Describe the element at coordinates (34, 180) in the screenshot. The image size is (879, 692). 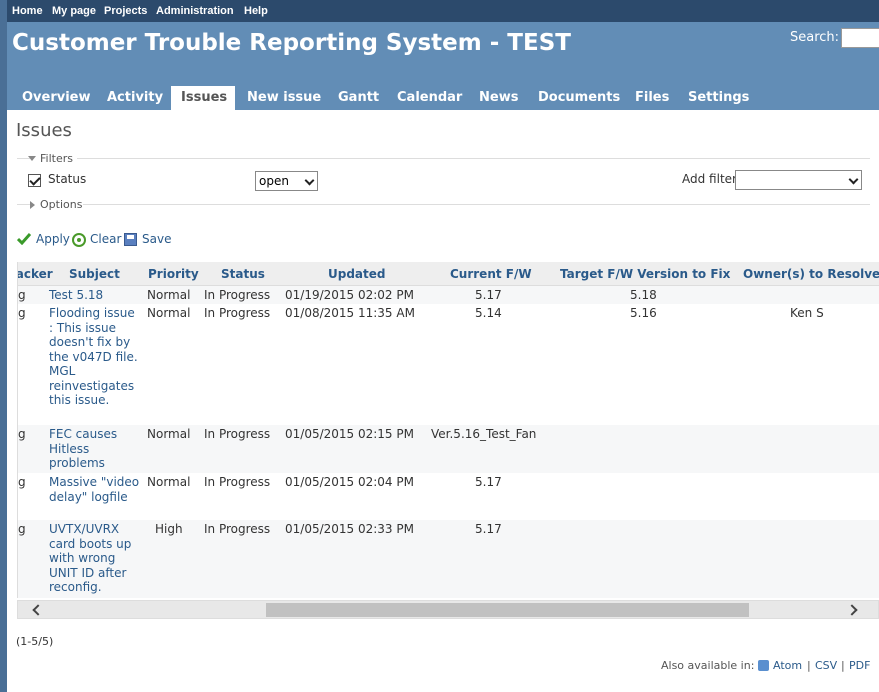
I see `status-filter-checkbox` at that location.